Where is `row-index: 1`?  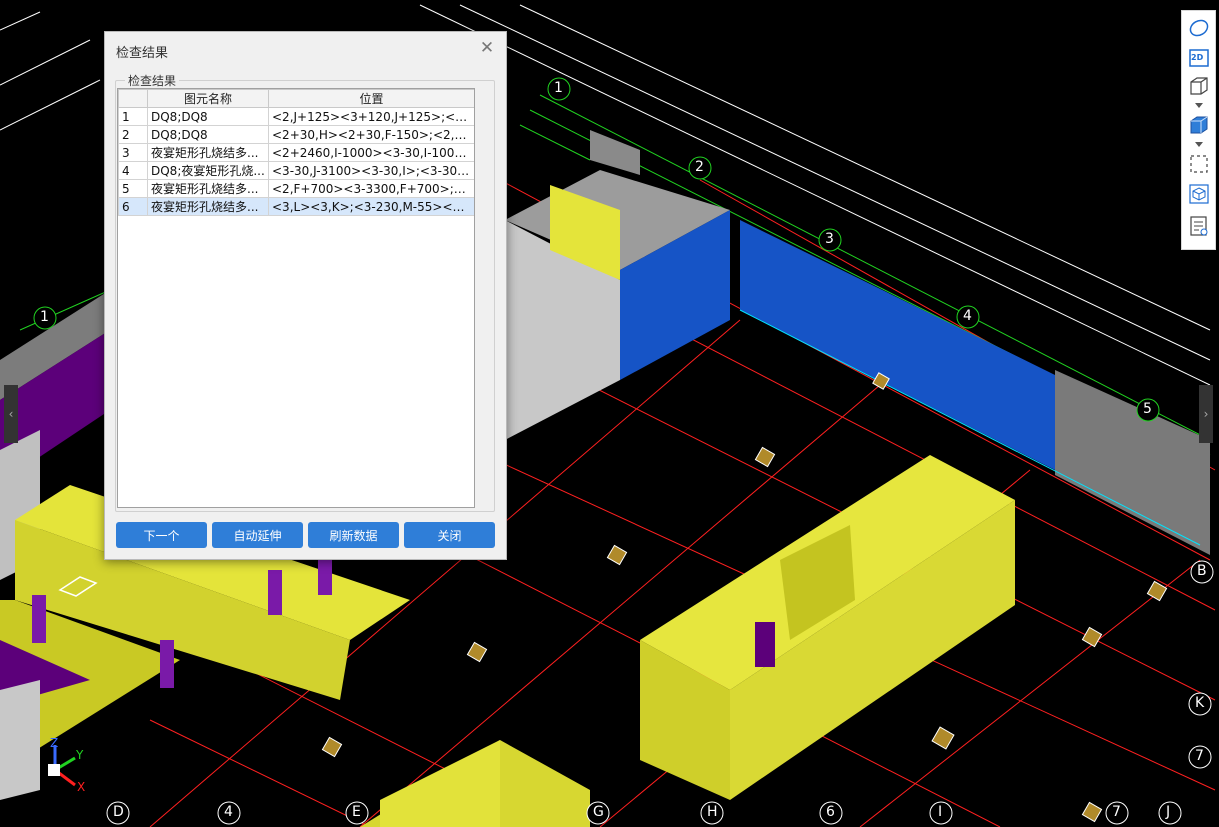 row-index: 1 is located at coordinates (133, 116).